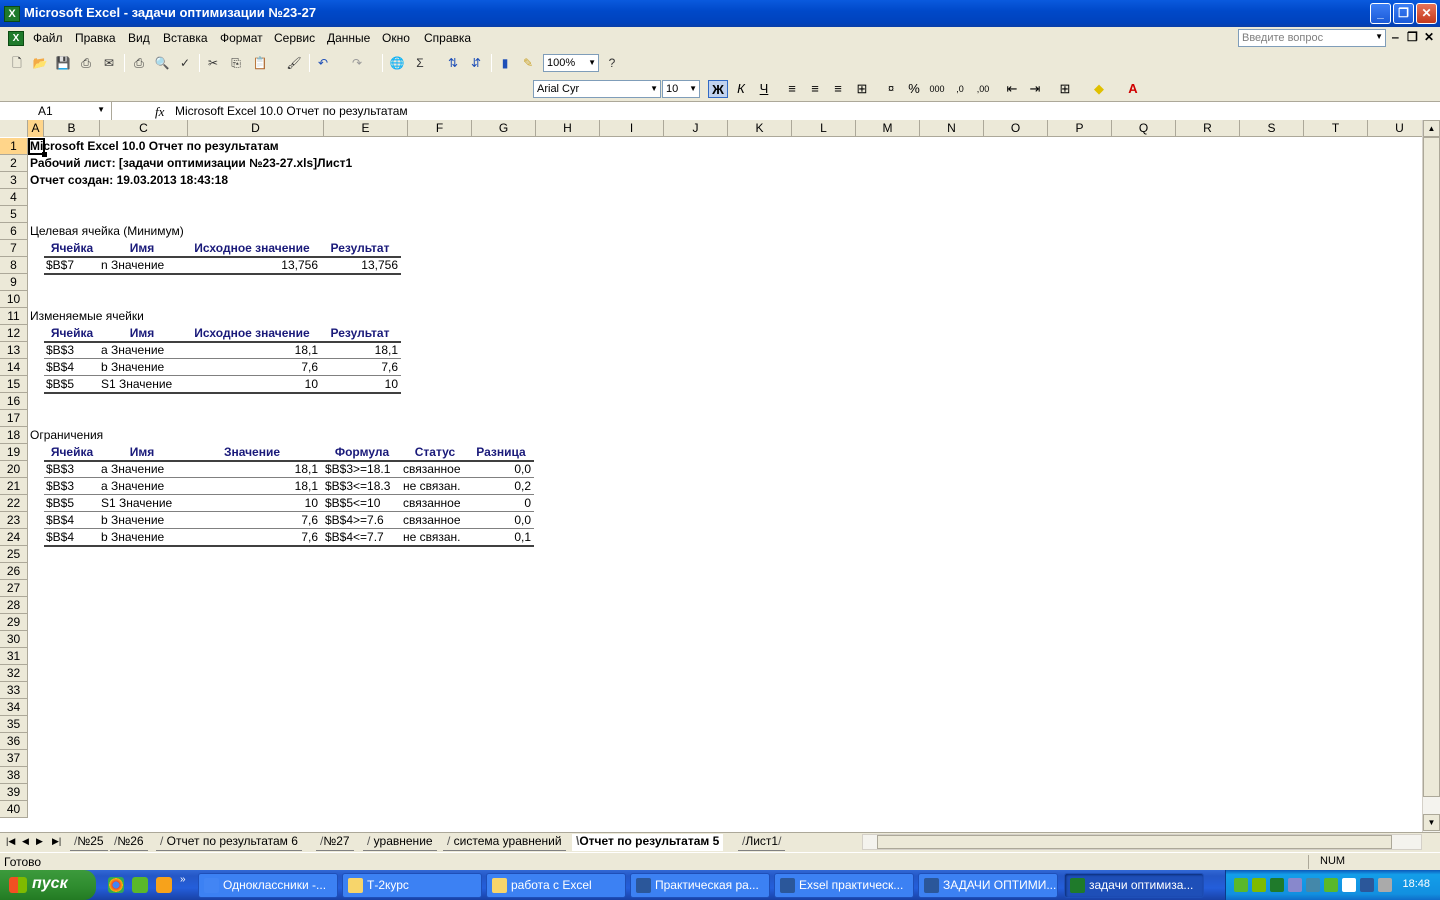 Image resolution: width=1440 pixels, height=900 pixels. What do you see at coordinates (14, 265) in the screenshot?
I see `row-header: 8` at bounding box center [14, 265].